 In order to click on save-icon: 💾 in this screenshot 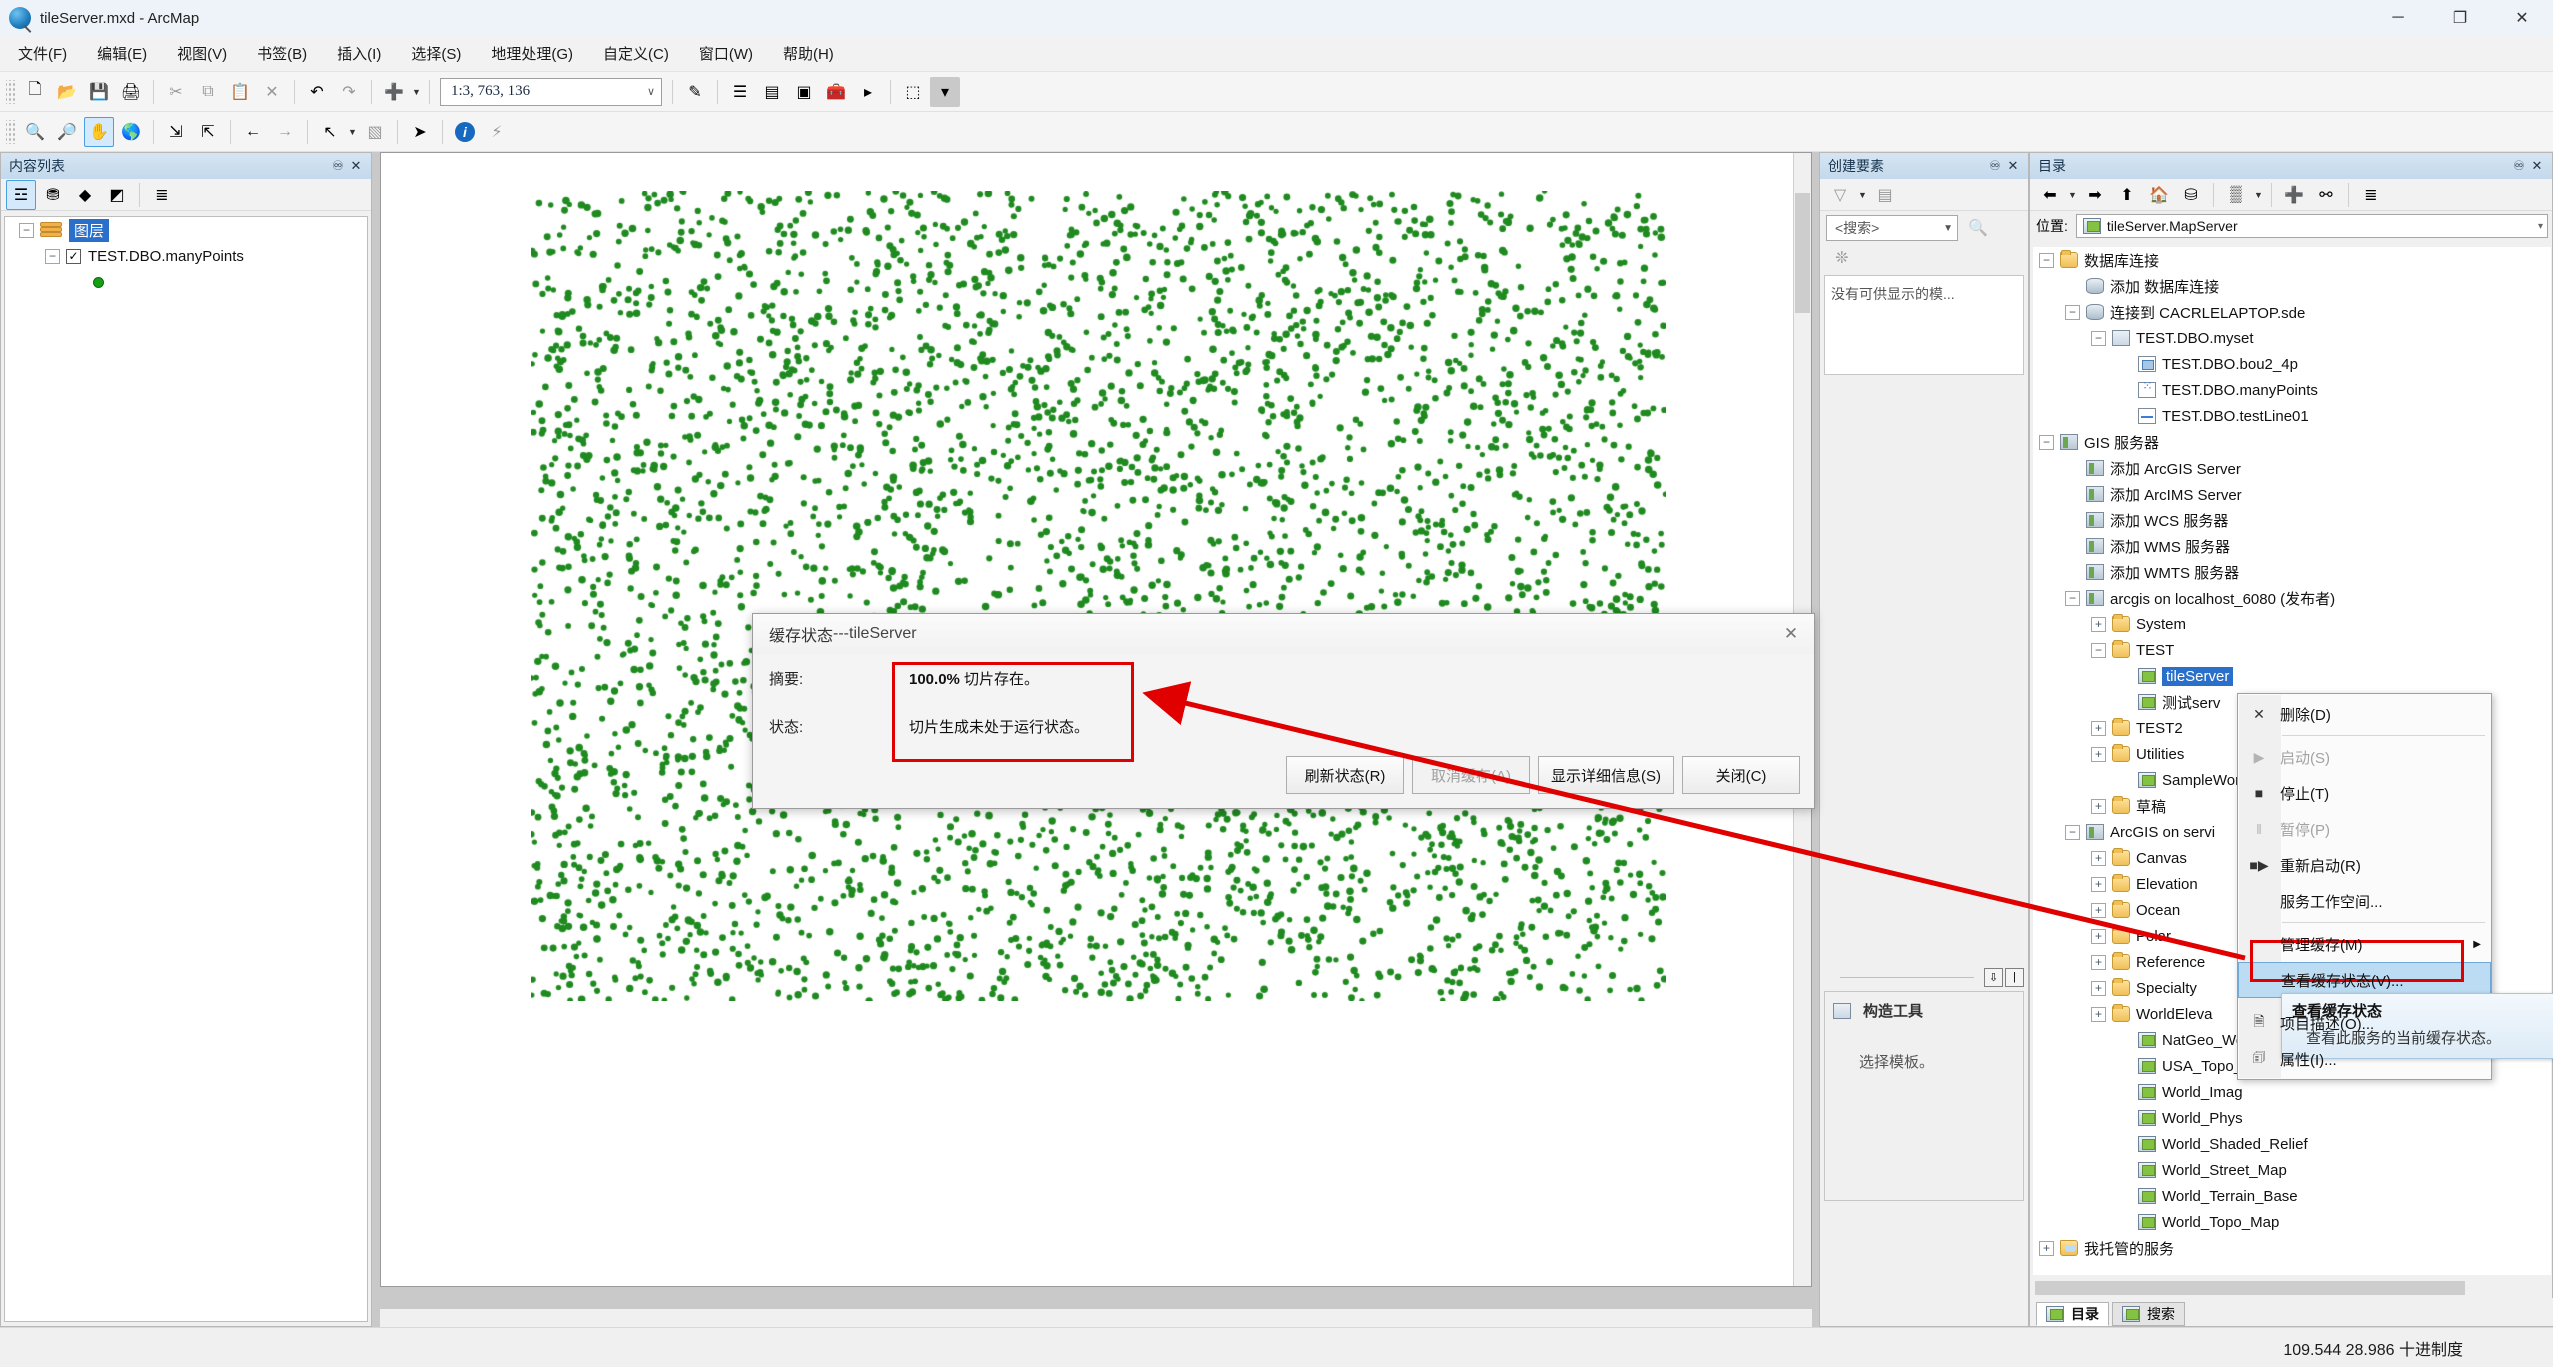, I will do `click(99, 92)`.